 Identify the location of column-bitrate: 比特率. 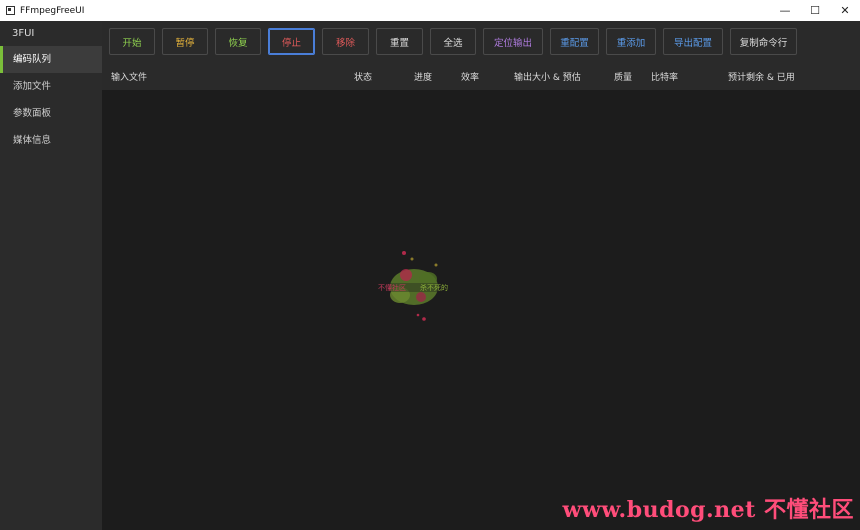
(664, 76).